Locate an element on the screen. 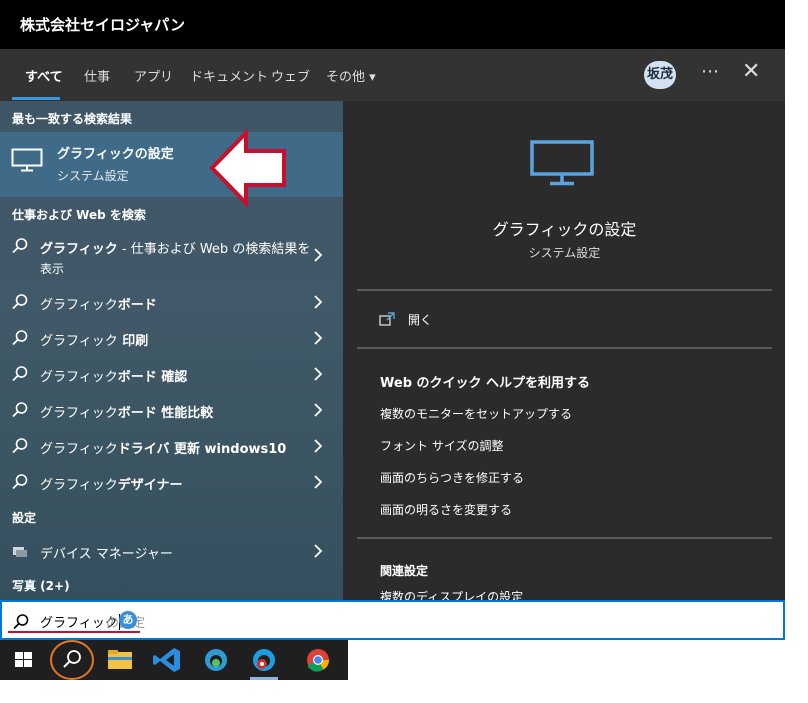 Image resolution: width=808 pixels, height=703 pixels. file-explorer-icon is located at coordinates (120, 660).